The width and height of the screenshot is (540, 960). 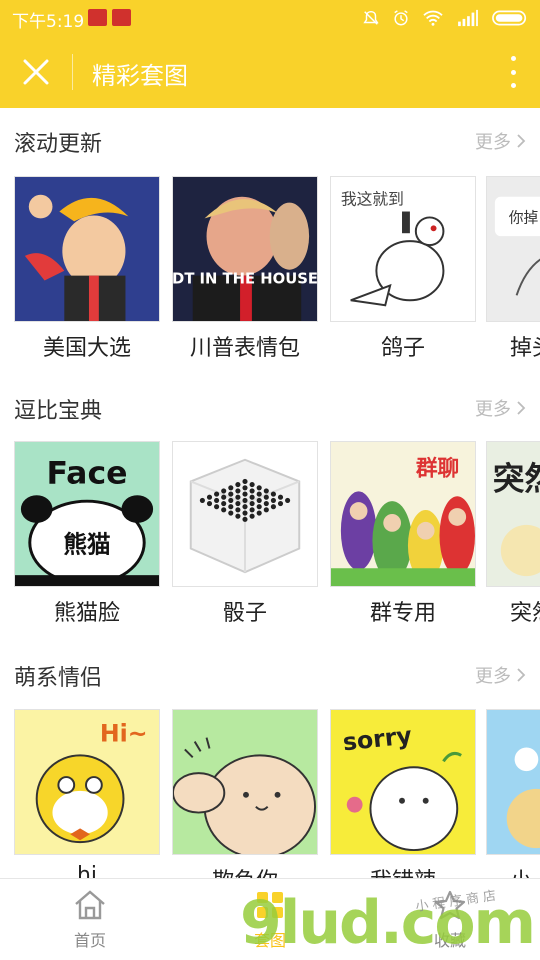 What do you see at coordinates (513, 58) in the screenshot?
I see `more-vert-icon` at bounding box center [513, 58].